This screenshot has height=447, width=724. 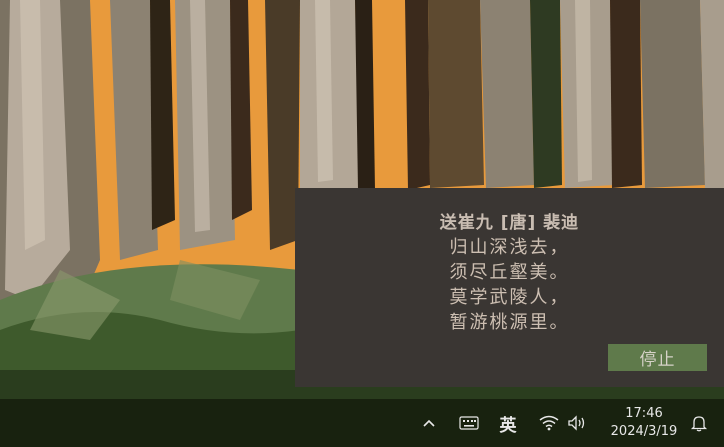 I want to click on poem-line: 归山深浅去，, so click(x=509, y=247).